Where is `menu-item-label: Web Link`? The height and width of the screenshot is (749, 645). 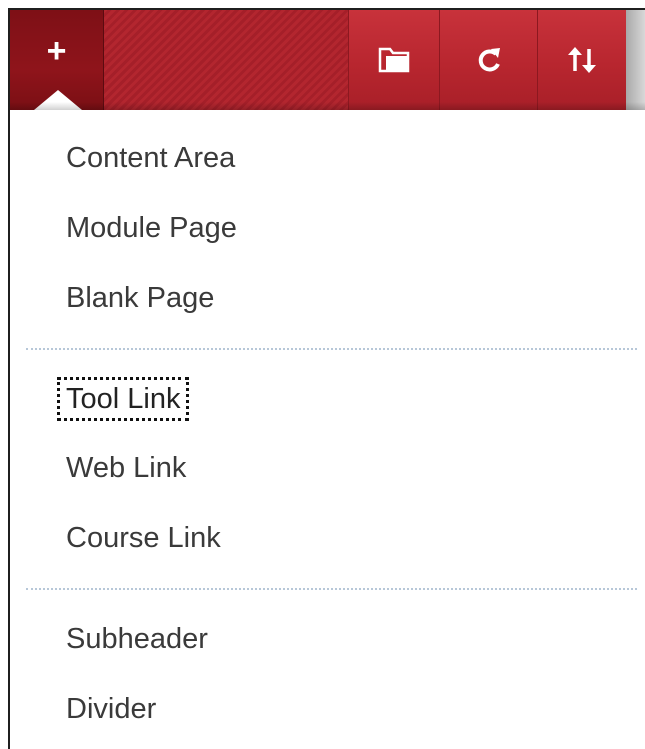 menu-item-label: Web Link is located at coordinates (126, 468).